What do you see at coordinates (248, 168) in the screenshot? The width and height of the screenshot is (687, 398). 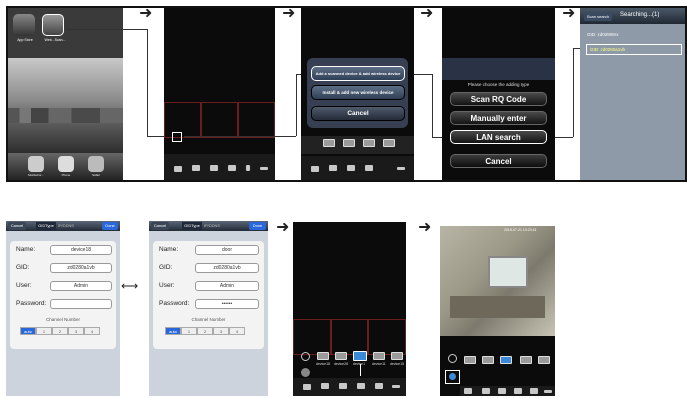 I see `mic-icon` at bounding box center [248, 168].